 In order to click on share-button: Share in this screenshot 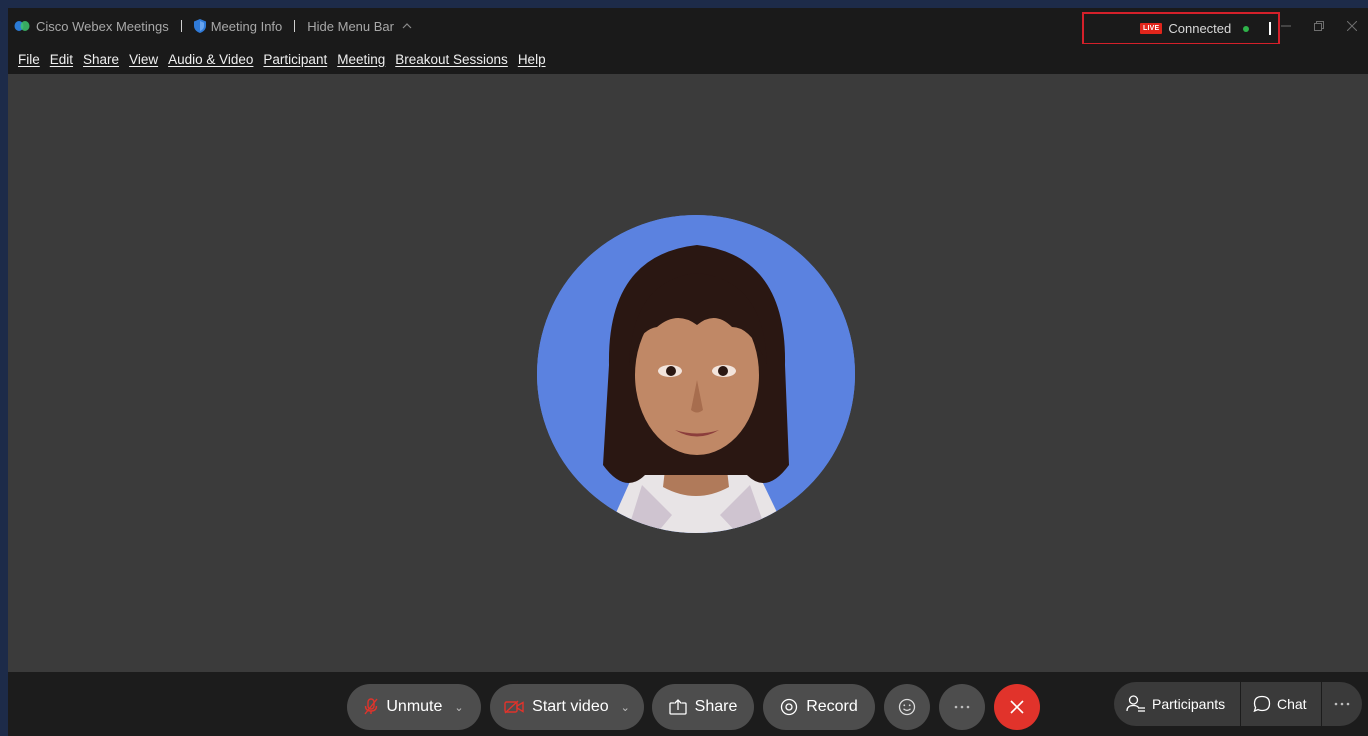, I will do `click(703, 707)`.